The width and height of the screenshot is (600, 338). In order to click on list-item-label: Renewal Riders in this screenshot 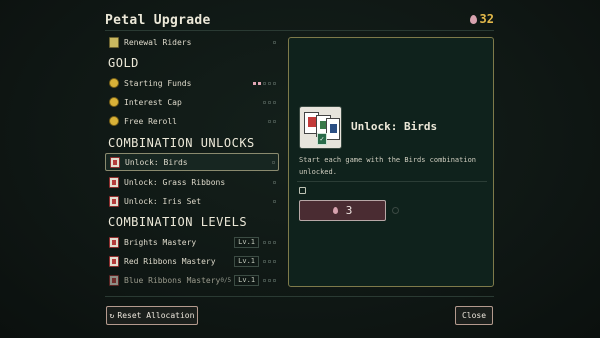, I will do `click(158, 42)`.